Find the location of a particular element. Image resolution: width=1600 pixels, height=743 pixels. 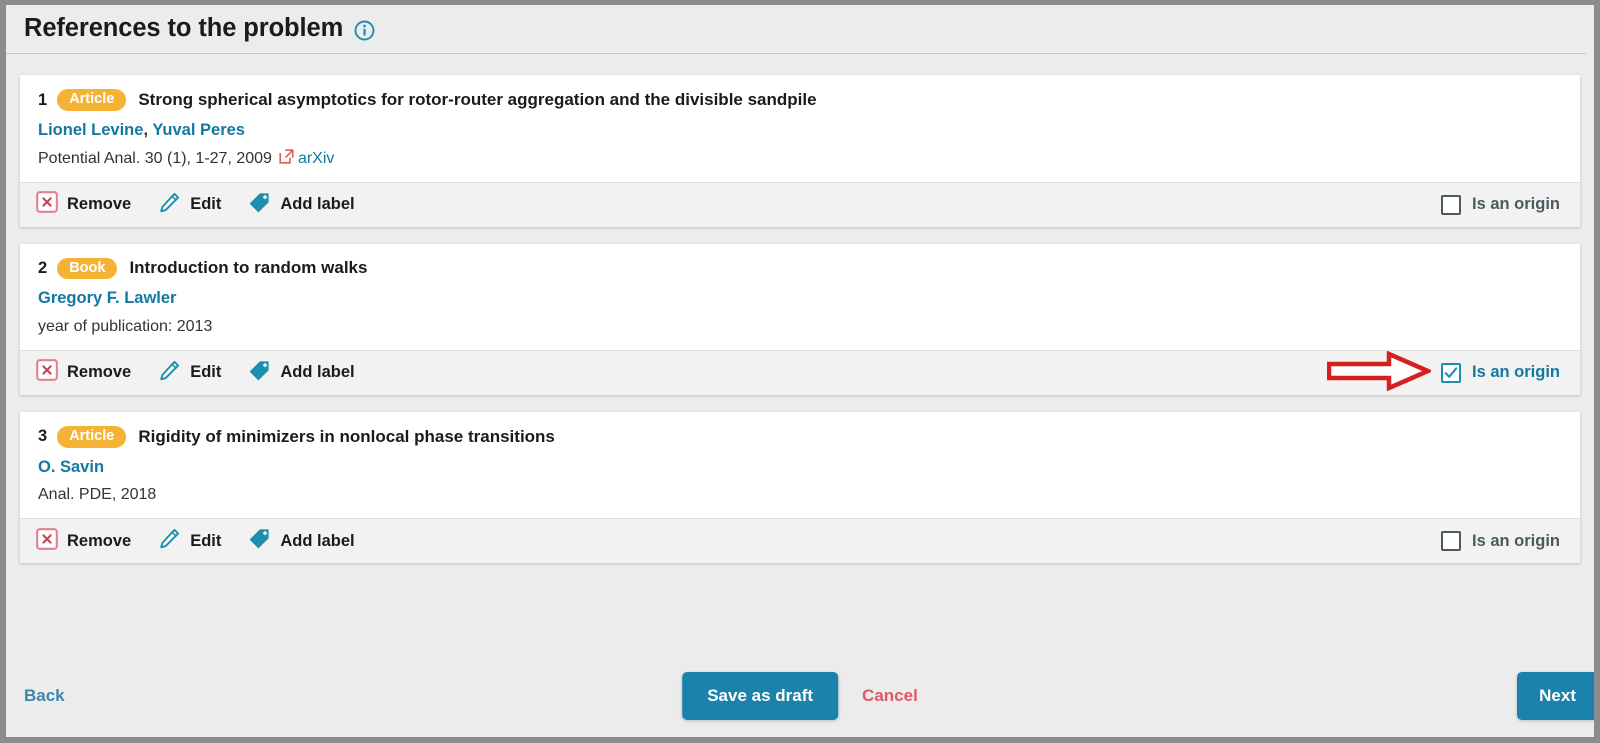

reference-authors: O. Savin is located at coordinates (800, 467).